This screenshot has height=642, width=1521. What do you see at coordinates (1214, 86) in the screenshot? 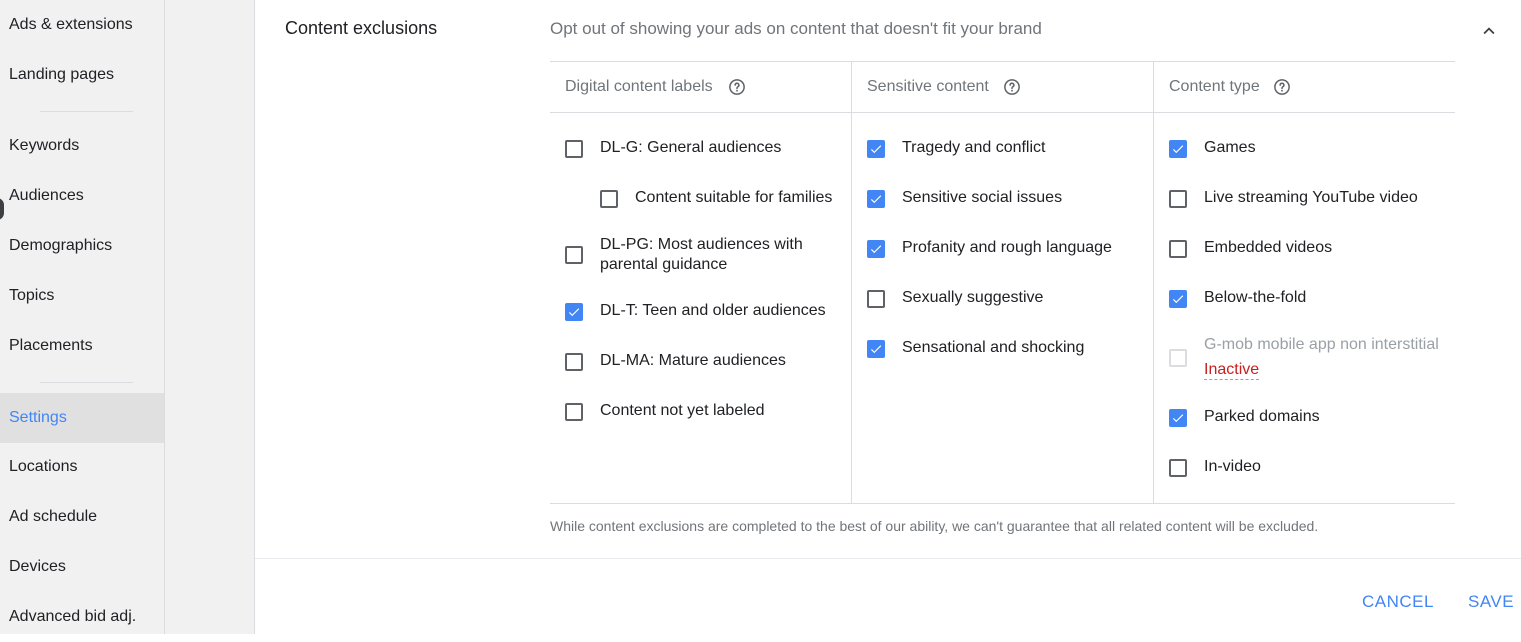
I see `column-header-label: Content type` at bounding box center [1214, 86].